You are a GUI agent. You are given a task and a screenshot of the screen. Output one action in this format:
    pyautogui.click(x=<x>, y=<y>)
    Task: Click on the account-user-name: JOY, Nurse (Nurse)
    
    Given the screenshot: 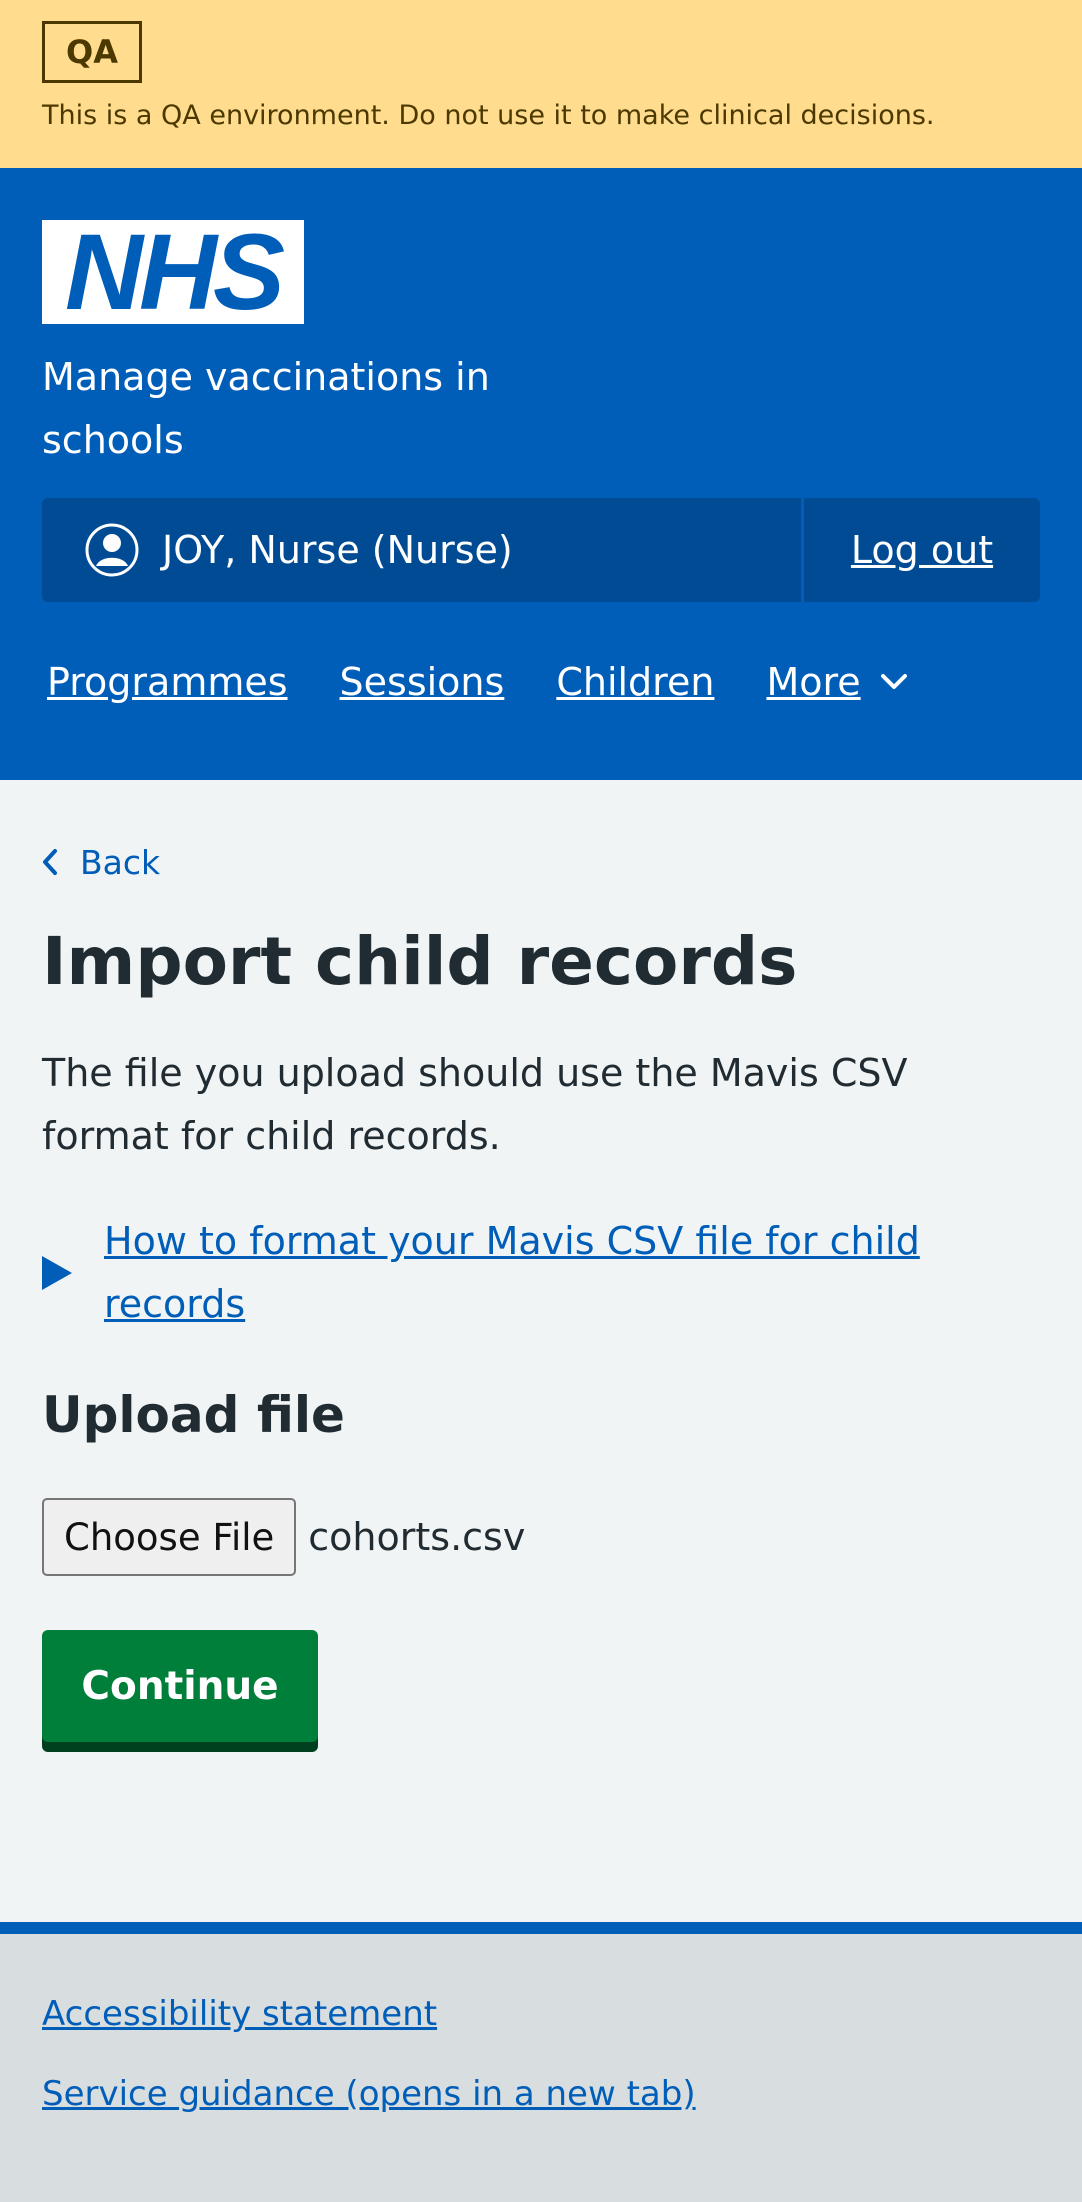 What is the action you would take?
    pyautogui.click(x=337, y=550)
    